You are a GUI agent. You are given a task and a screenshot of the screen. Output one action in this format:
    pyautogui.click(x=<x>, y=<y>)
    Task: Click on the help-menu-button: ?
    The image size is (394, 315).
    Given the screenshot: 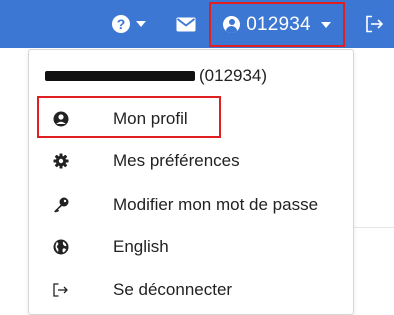 What is the action you would take?
    pyautogui.click(x=129, y=24)
    